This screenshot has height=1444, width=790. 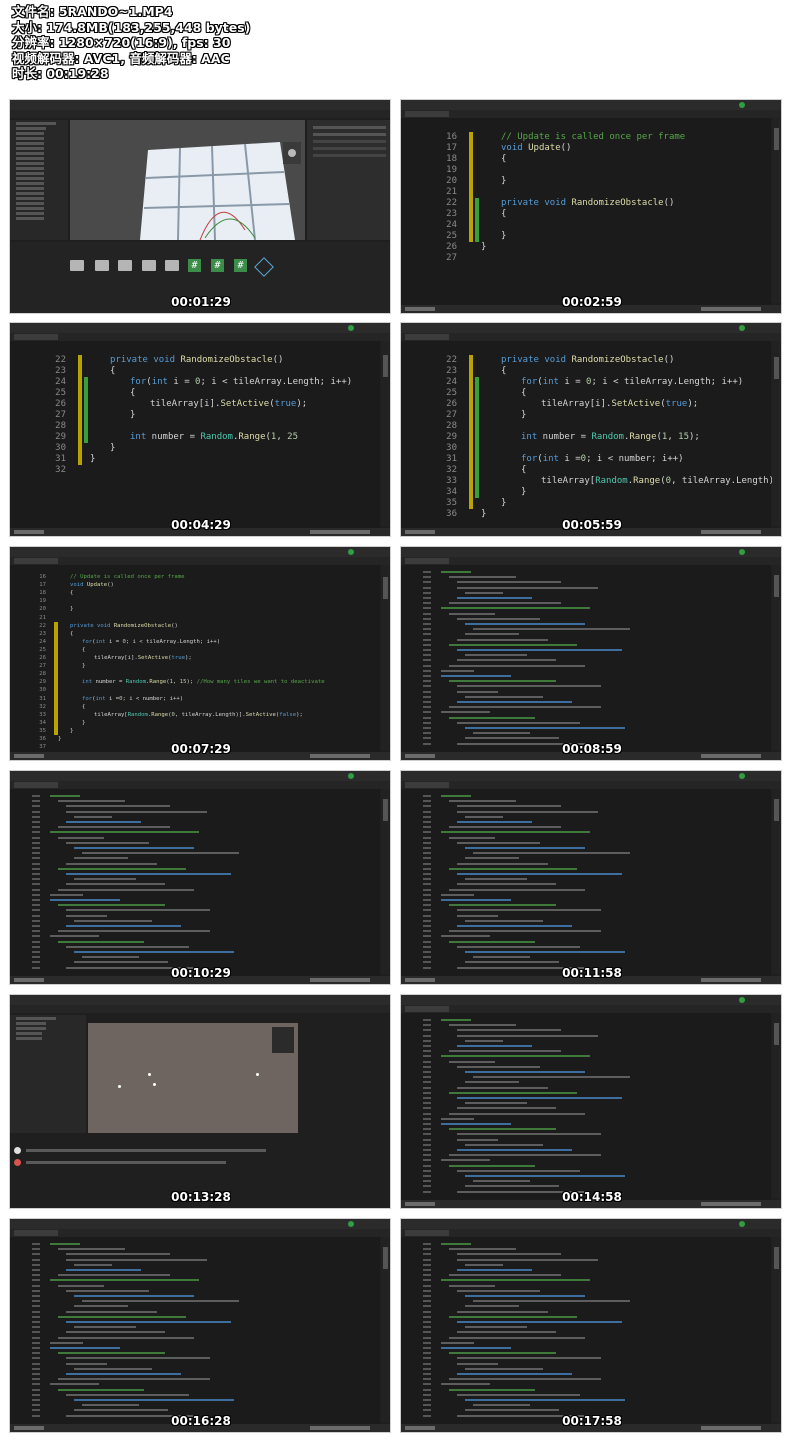 I want to click on thumbnail-7: 00:10:29, so click(x=200, y=877).